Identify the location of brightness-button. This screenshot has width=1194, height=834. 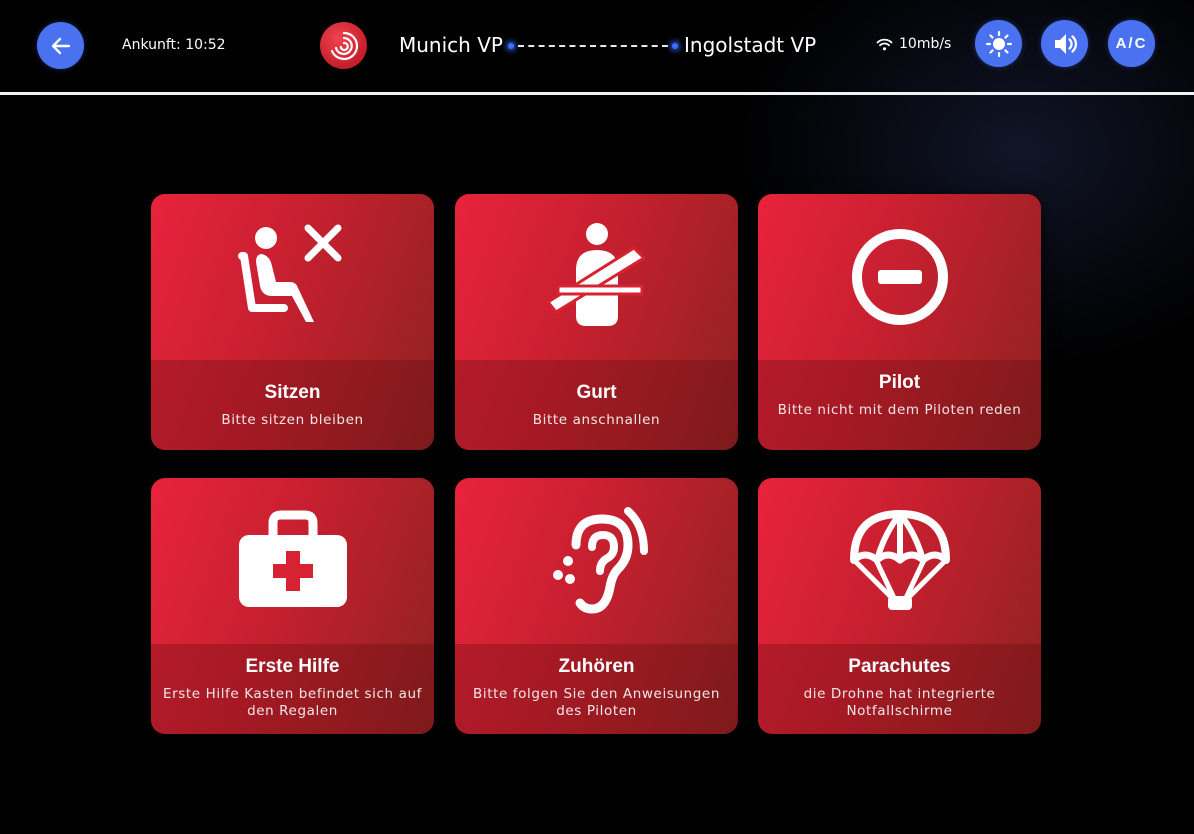
(998, 43).